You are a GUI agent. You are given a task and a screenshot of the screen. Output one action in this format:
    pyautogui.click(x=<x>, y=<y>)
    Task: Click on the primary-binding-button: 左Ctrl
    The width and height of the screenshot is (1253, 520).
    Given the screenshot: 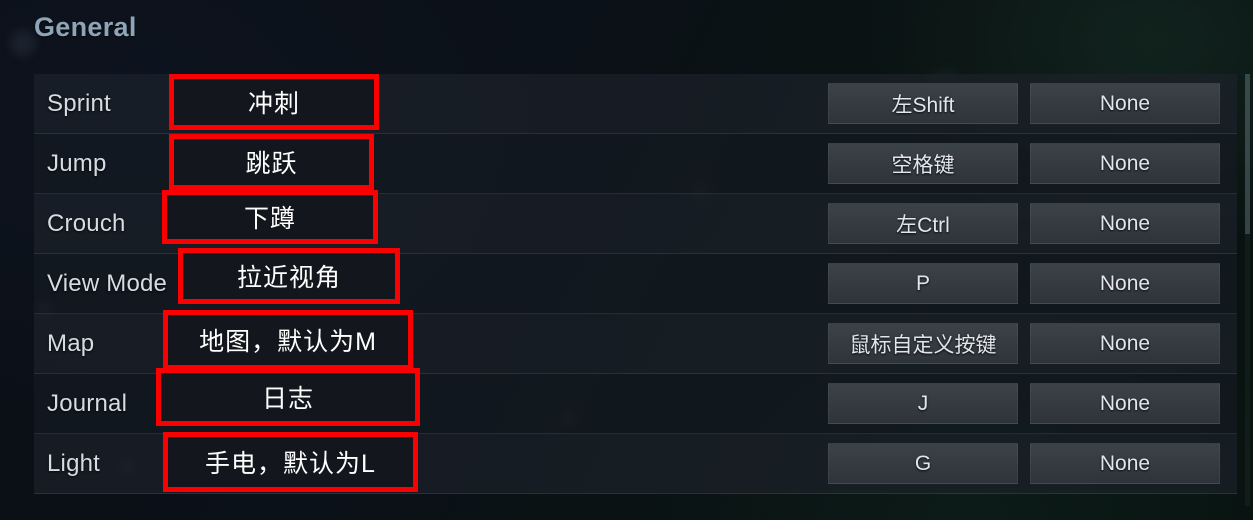 What is the action you would take?
    pyautogui.click(x=923, y=223)
    